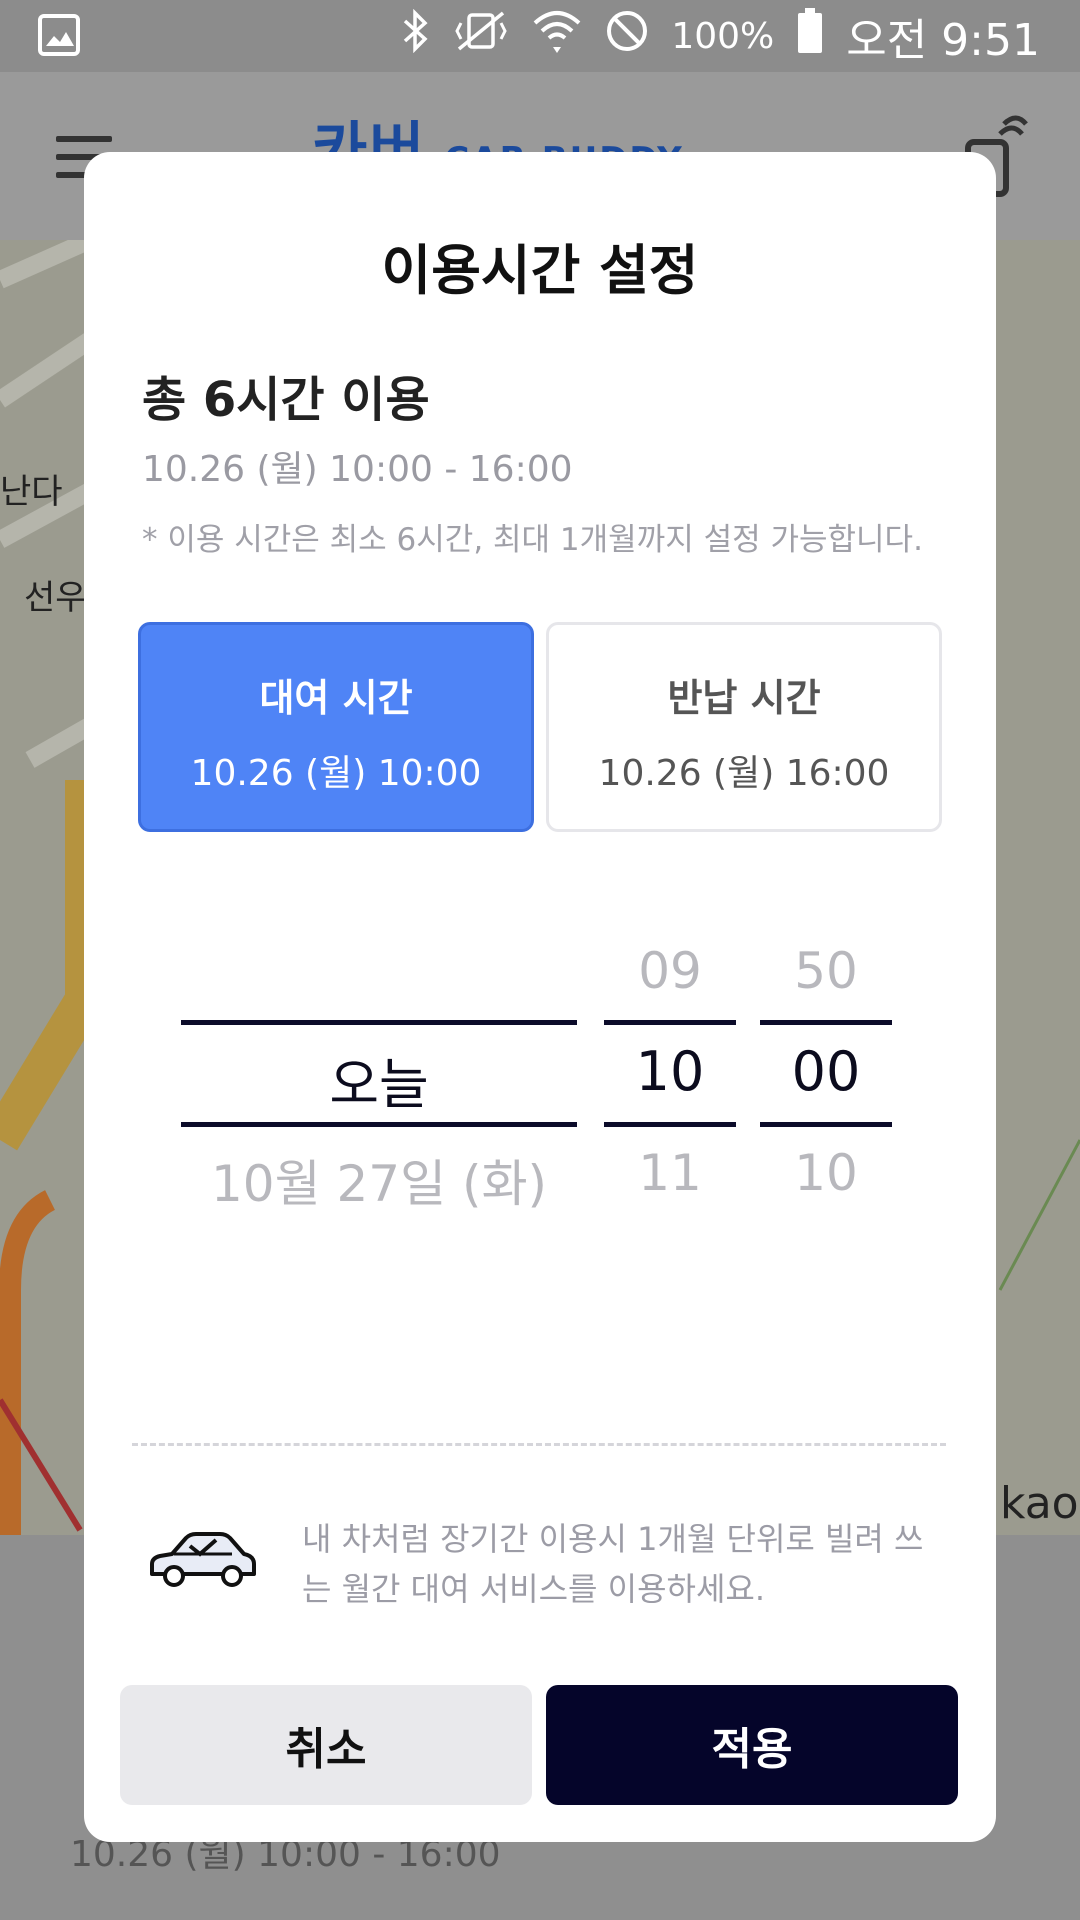 The height and width of the screenshot is (1920, 1080). What do you see at coordinates (826, 971) in the screenshot?
I see `minute-prev: 50` at bounding box center [826, 971].